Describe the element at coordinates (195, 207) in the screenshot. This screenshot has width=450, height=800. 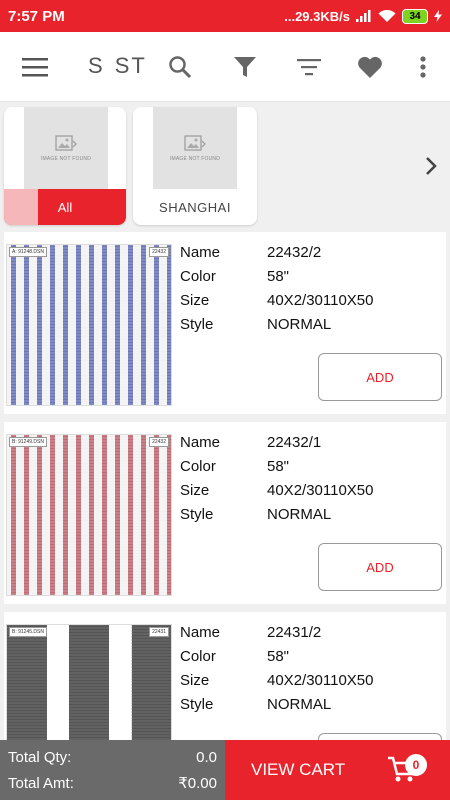
I see `category-label: SHANGHAI` at that location.